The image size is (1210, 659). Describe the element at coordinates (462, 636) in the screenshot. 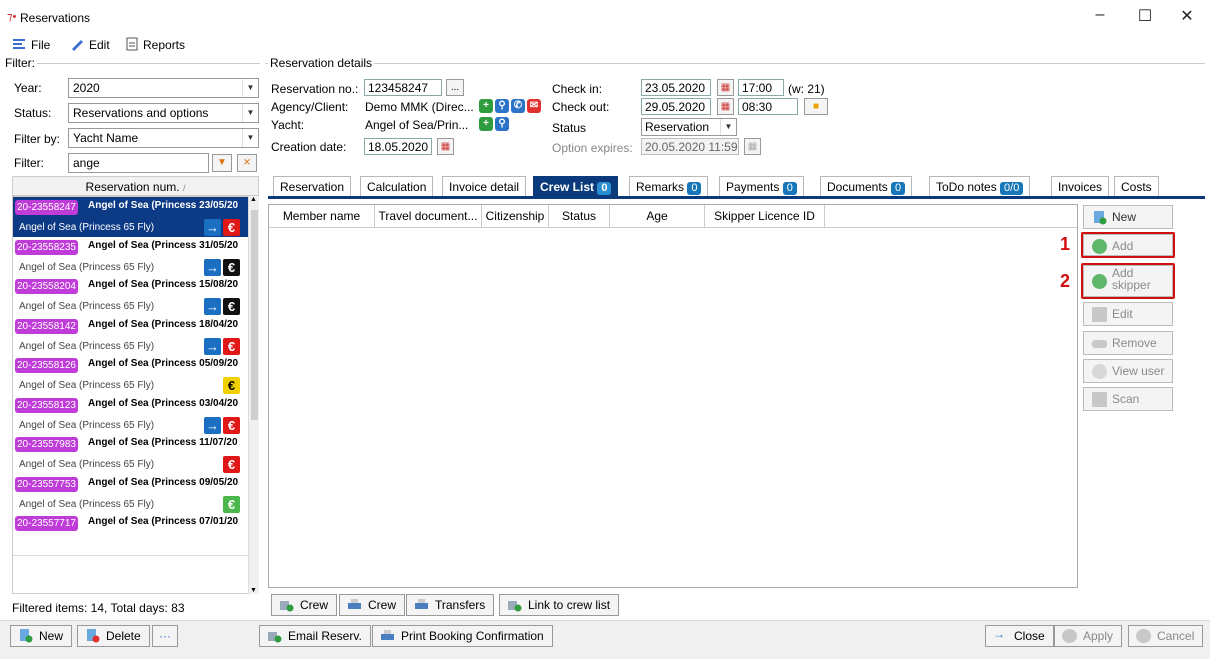

I see `print-booking-button: Print Booking Confirmation` at that location.